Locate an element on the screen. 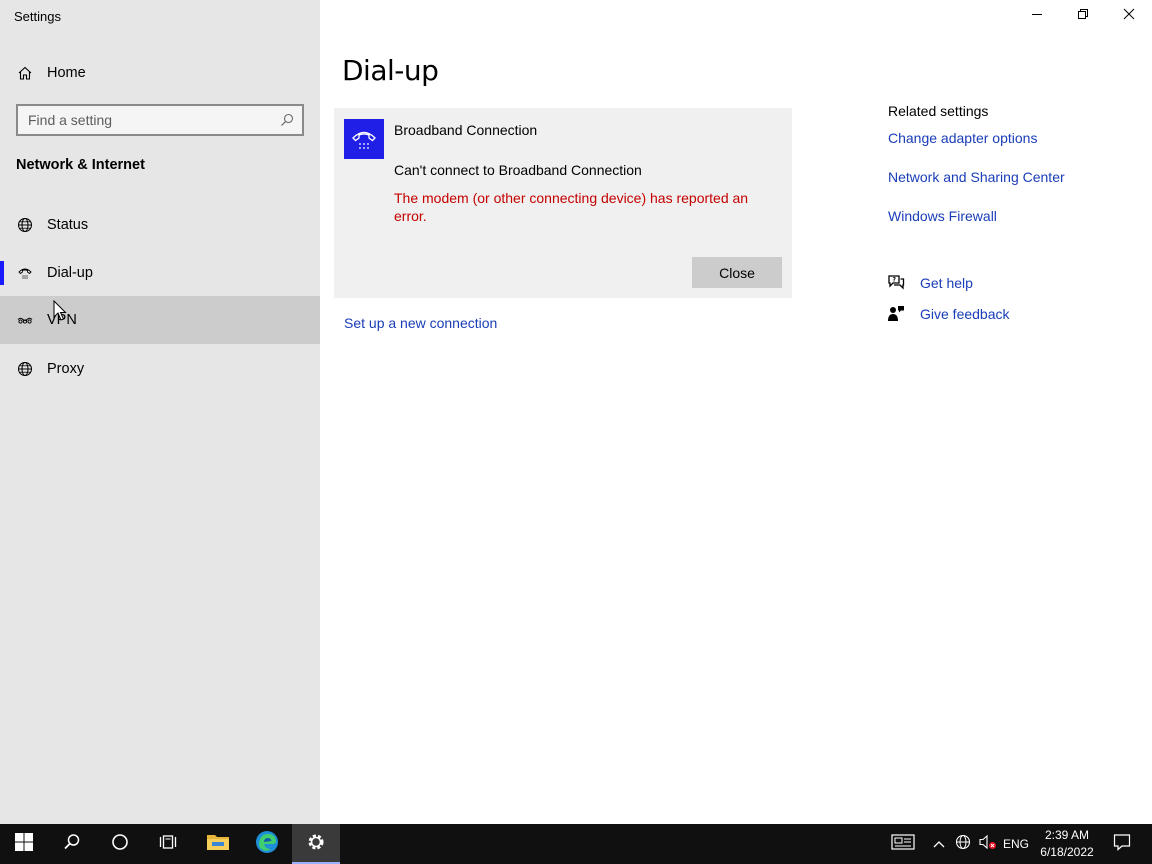 This screenshot has width=1152, height=864. action-center-button is located at coordinates (1122, 844).